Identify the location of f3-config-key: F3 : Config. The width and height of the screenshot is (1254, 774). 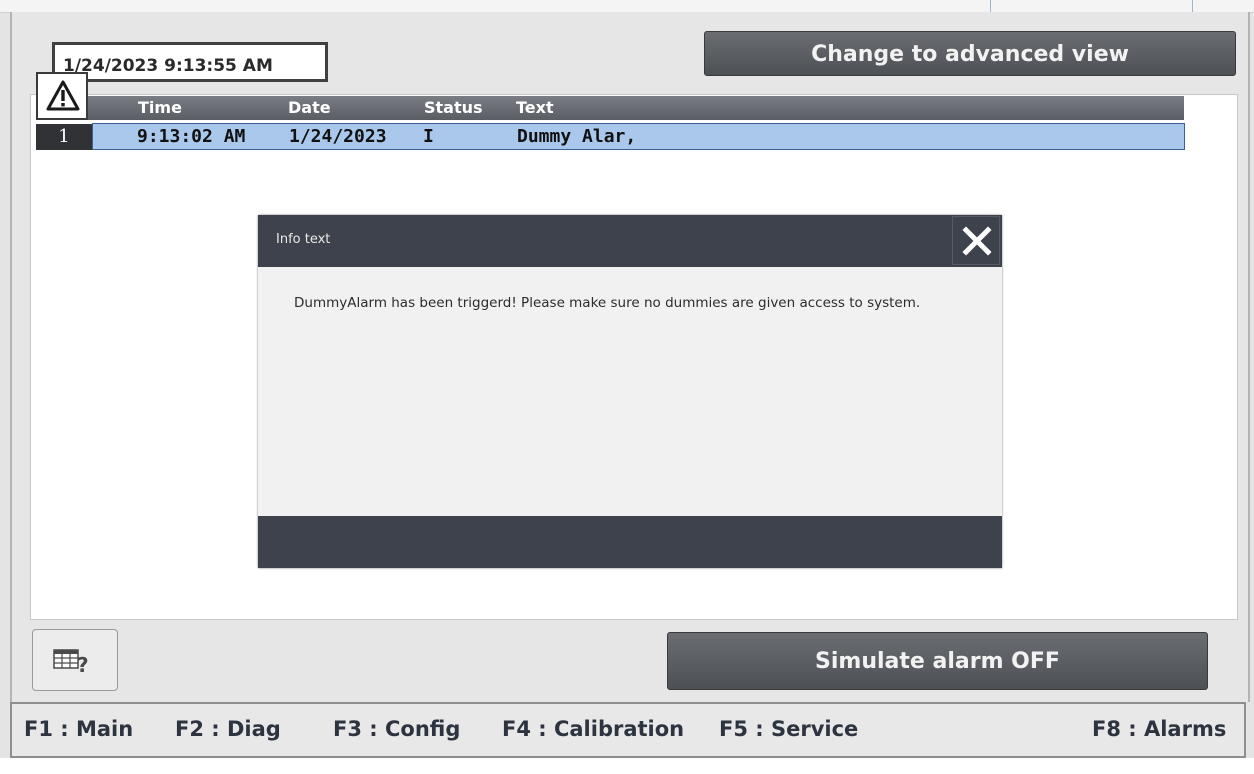
(396, 729).